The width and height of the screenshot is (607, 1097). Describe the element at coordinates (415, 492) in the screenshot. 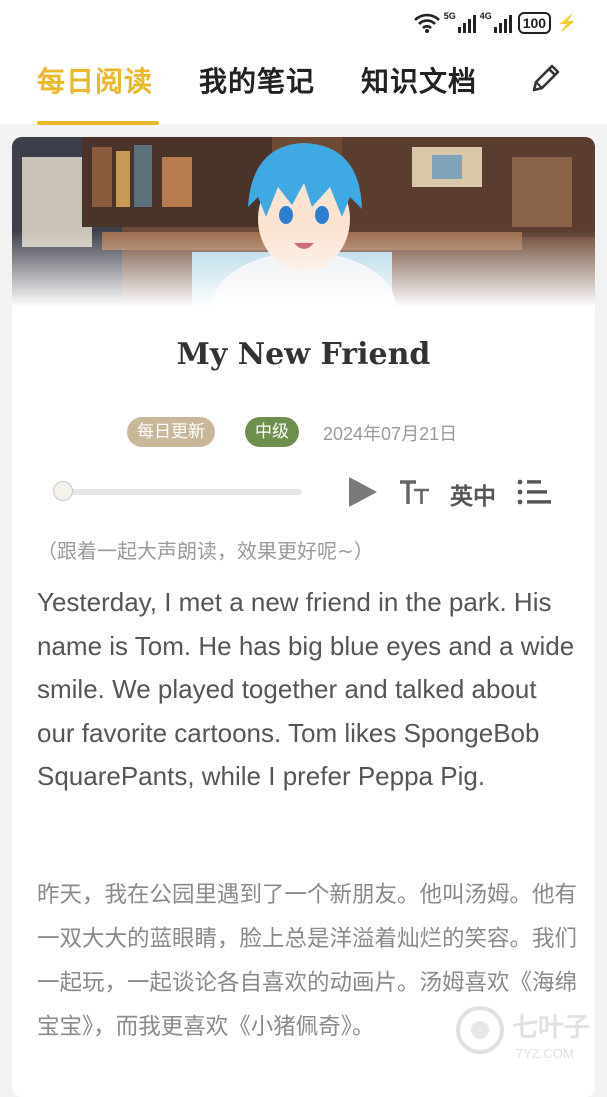

I see `font-size-icon` at that location.